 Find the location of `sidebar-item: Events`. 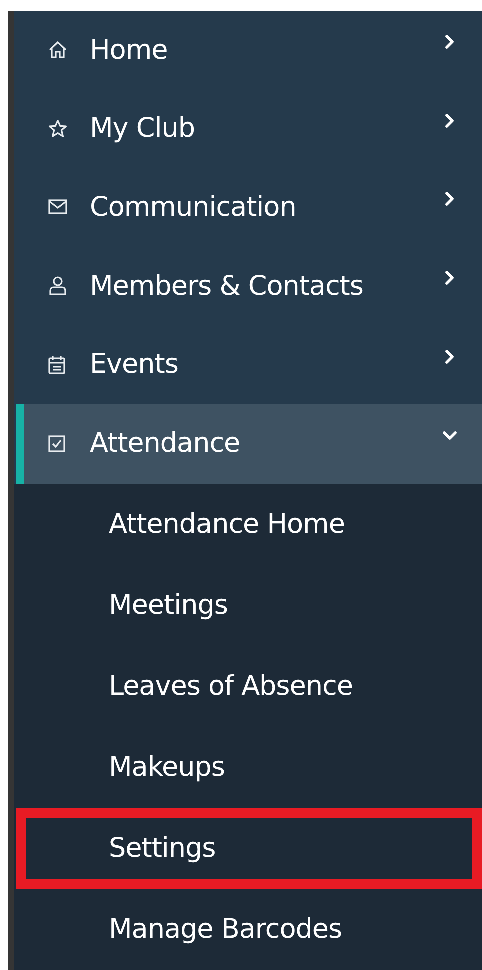

sidebar-item: Events is located at coordinates (249, 364).